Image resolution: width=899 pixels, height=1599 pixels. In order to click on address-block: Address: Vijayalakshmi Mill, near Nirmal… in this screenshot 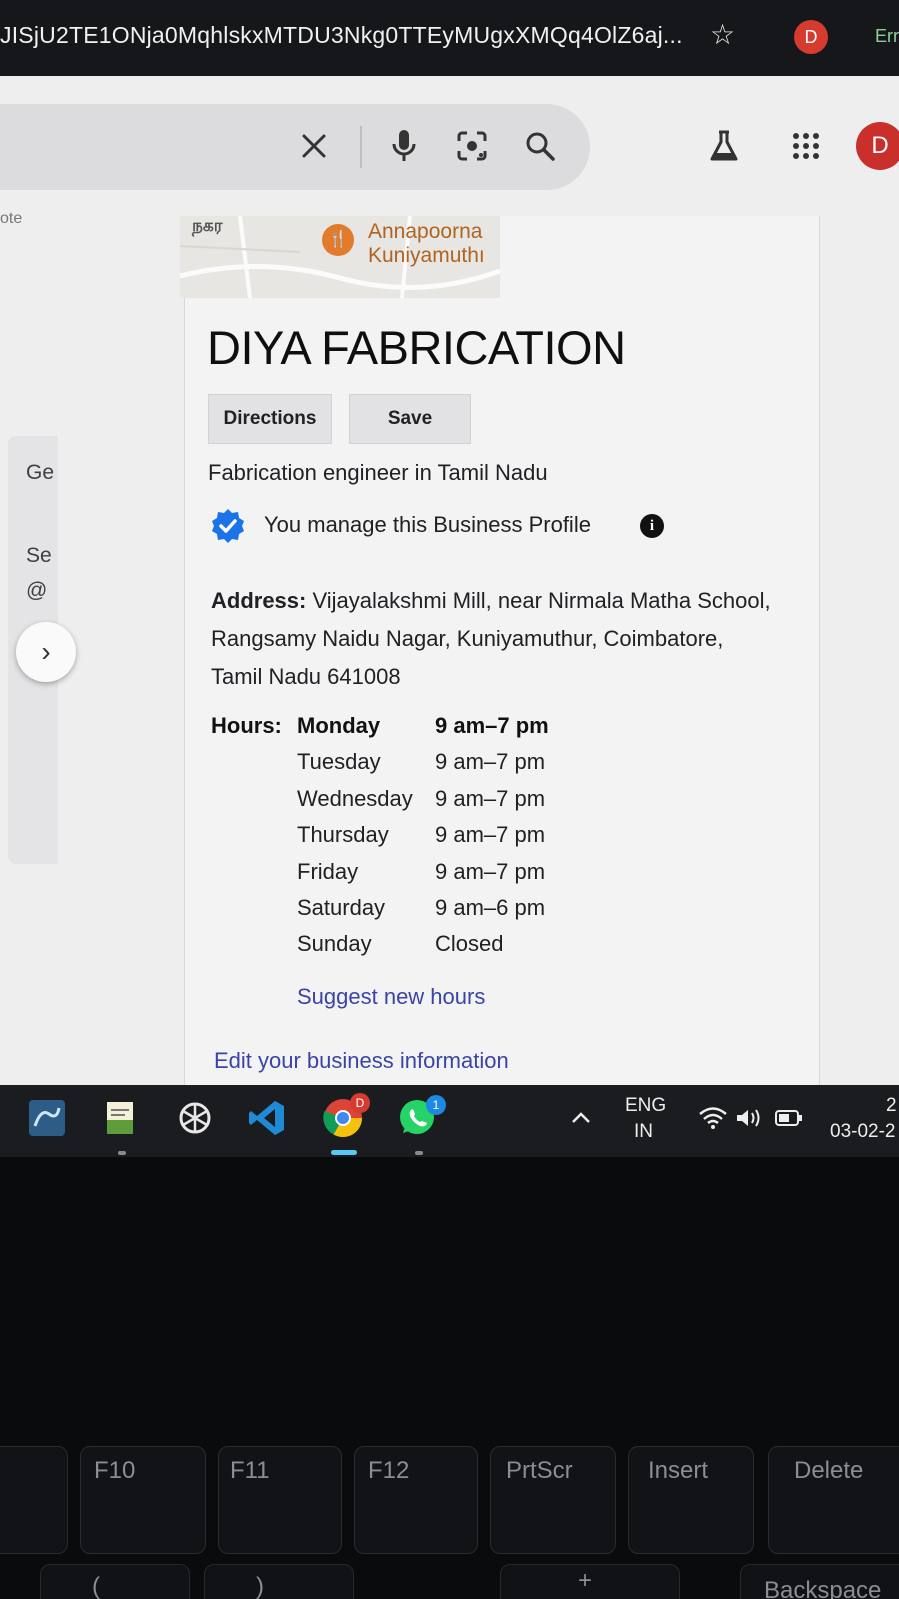, I will do `click(491, 639)`.